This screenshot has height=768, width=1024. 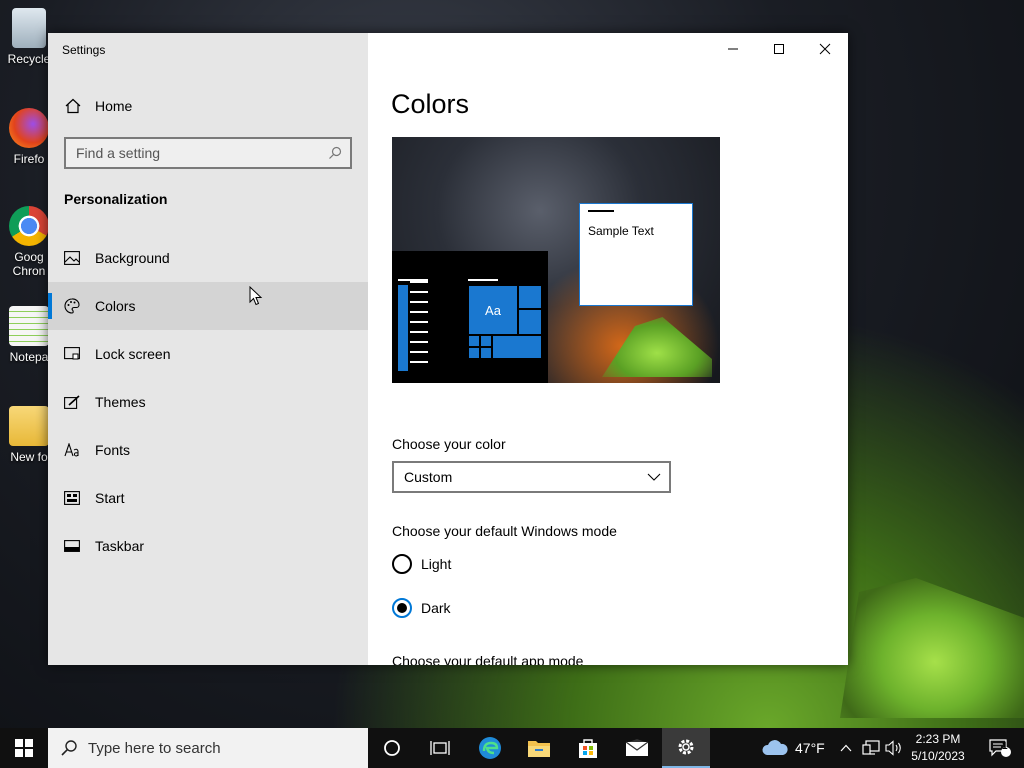 I want to click on notification-count: 1, so click(x=1005, y=746).